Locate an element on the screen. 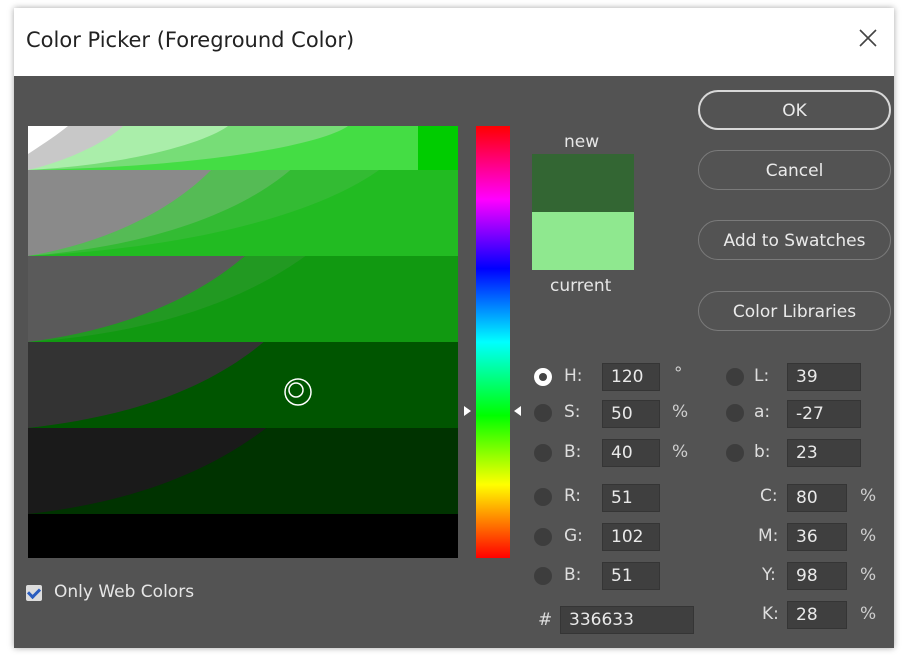 The image size is (908, 655). yellow-field: 98 is located at coordinates (817, 576).